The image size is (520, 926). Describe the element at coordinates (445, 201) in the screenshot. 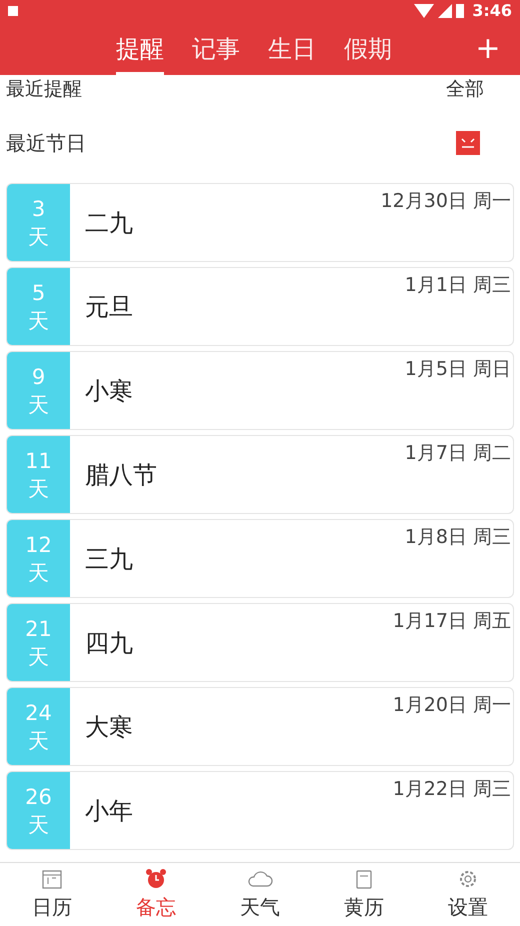

I see `holiday-date: 12月30日 周一` at that location.